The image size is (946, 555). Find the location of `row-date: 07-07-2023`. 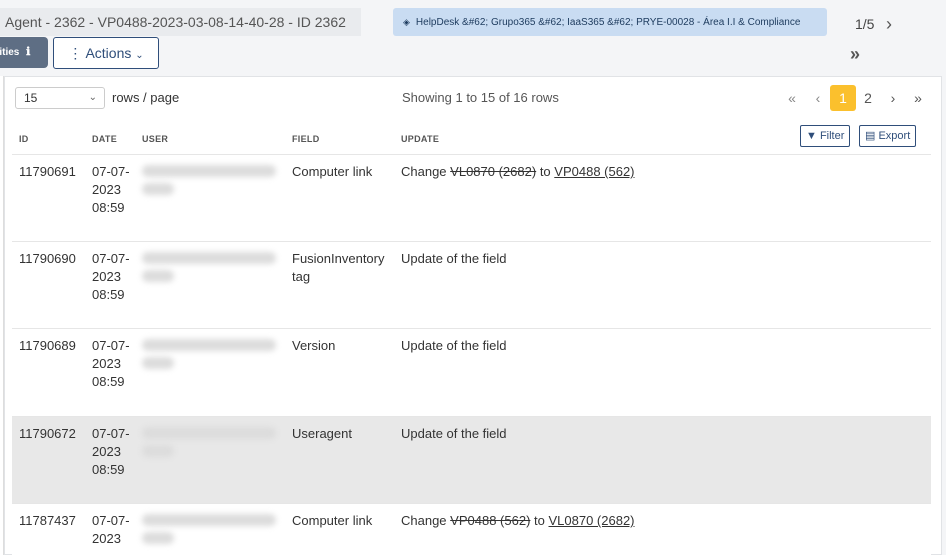

row-date: 07-07-2023 is located at coordinates (111, 529).